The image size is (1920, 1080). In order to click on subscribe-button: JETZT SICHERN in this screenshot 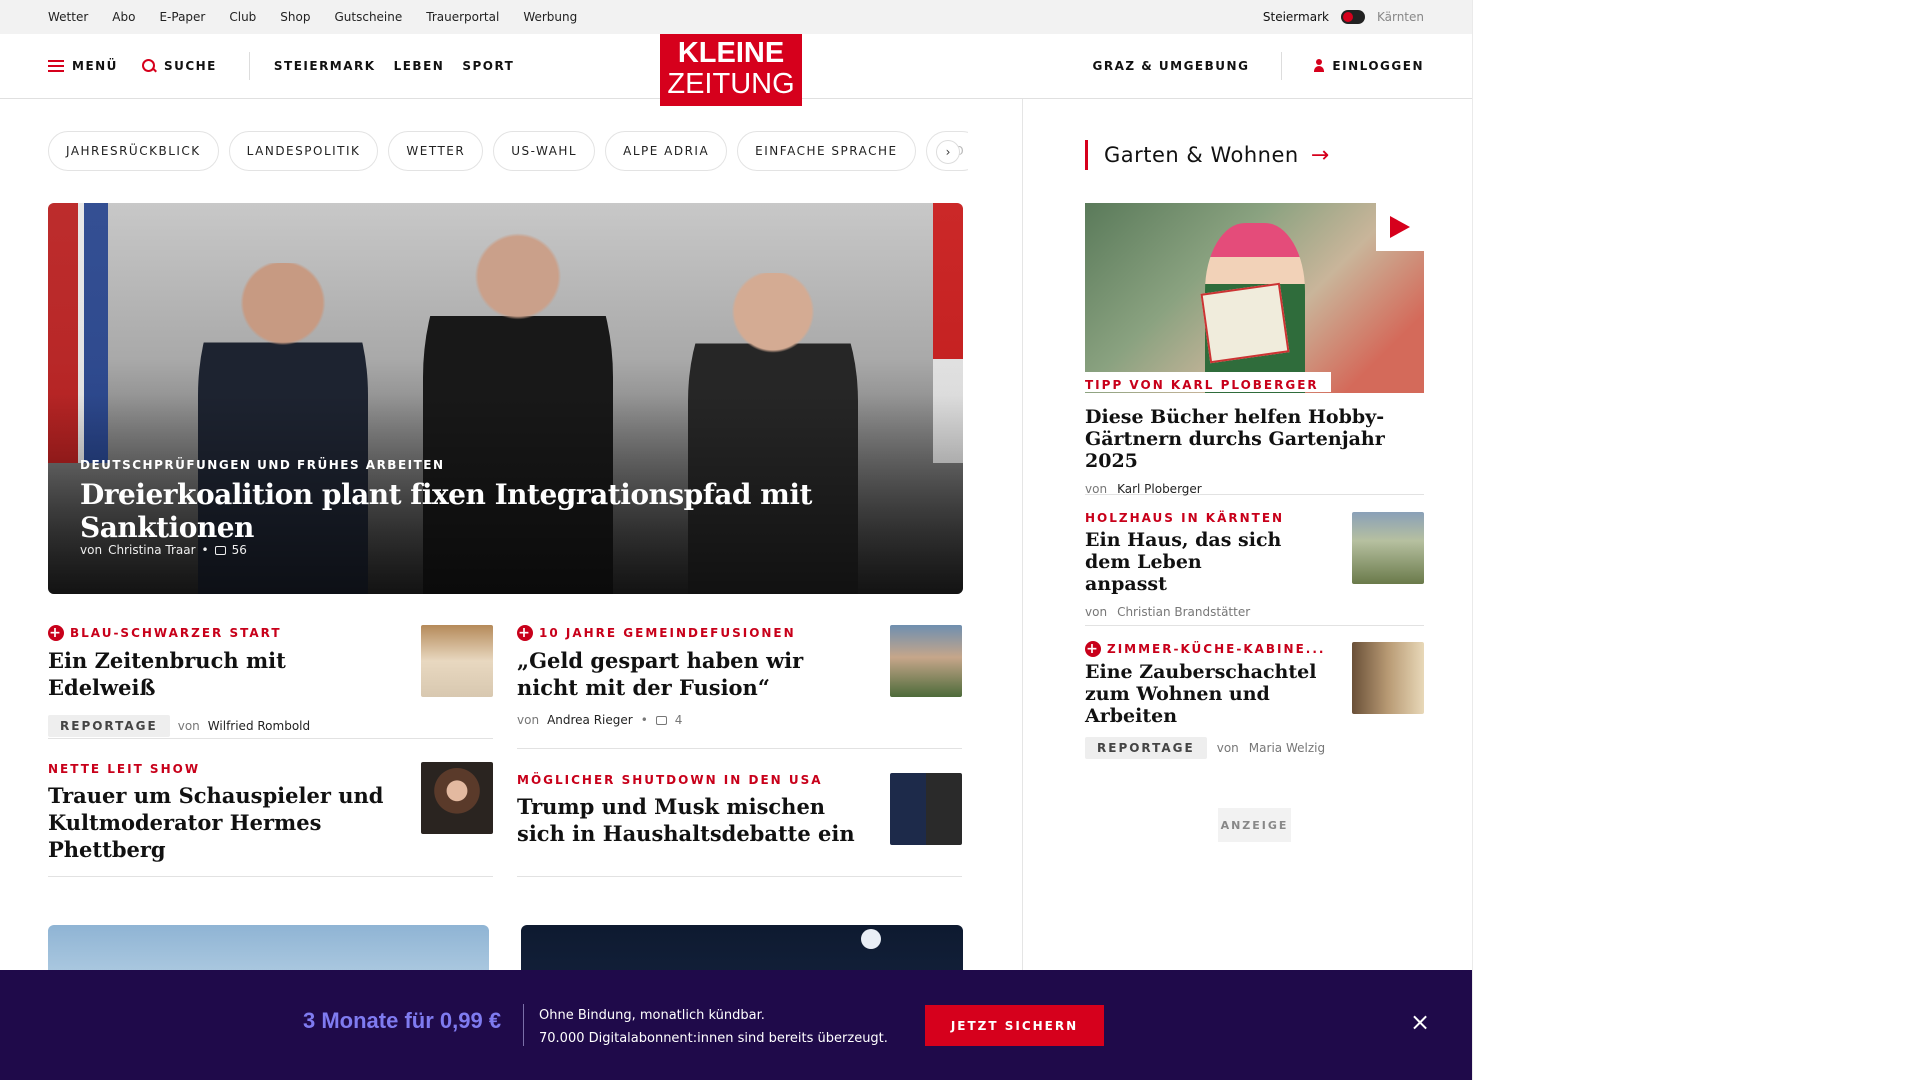, I will do `click(1014, 1025)`.